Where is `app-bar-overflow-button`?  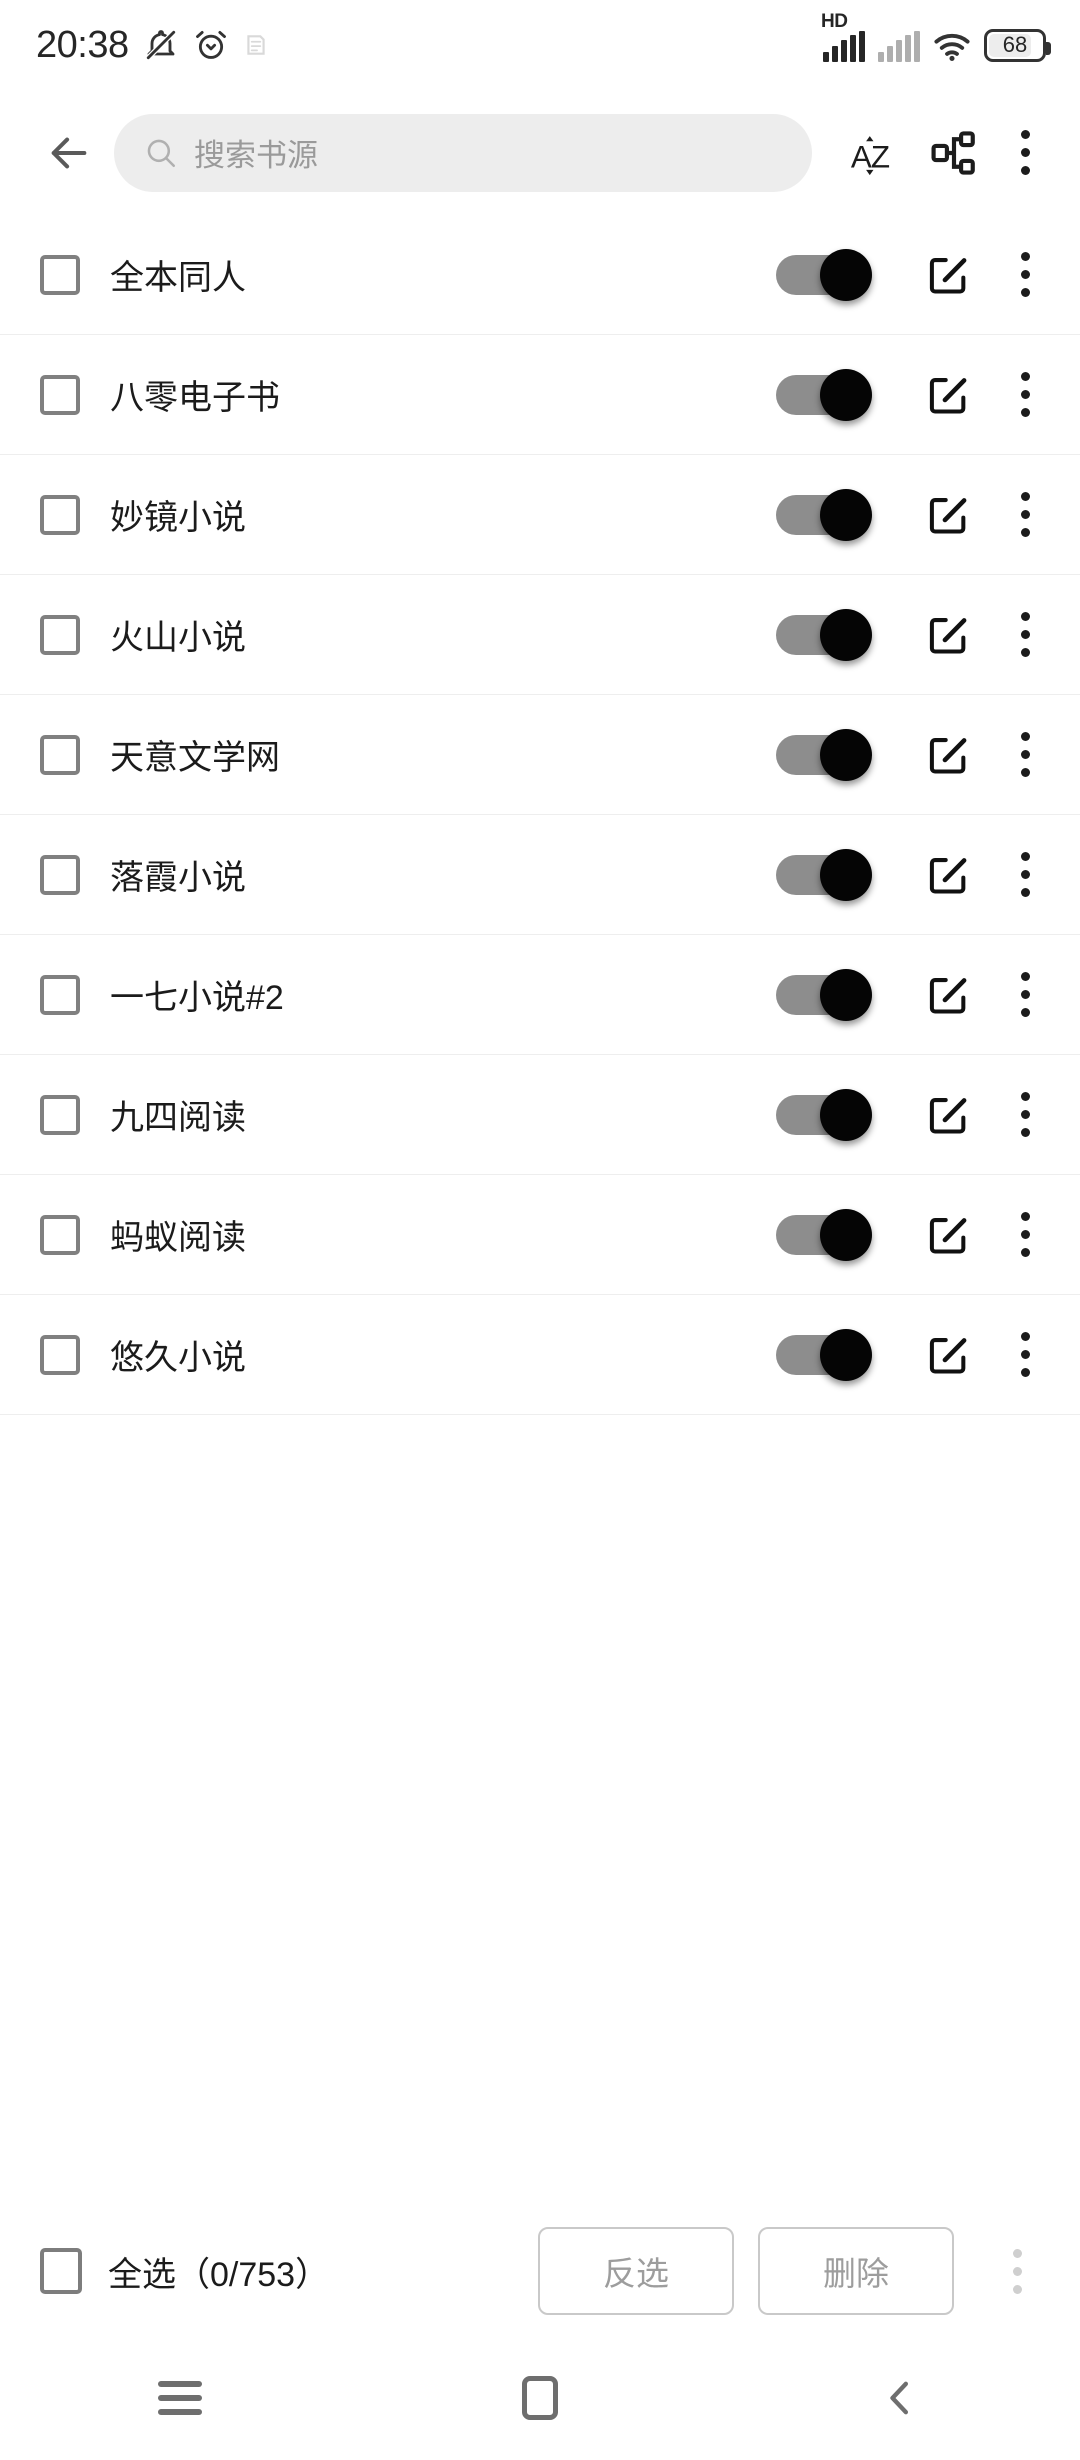 app-bar-overflow-button is located at coordinates (1025, 153).